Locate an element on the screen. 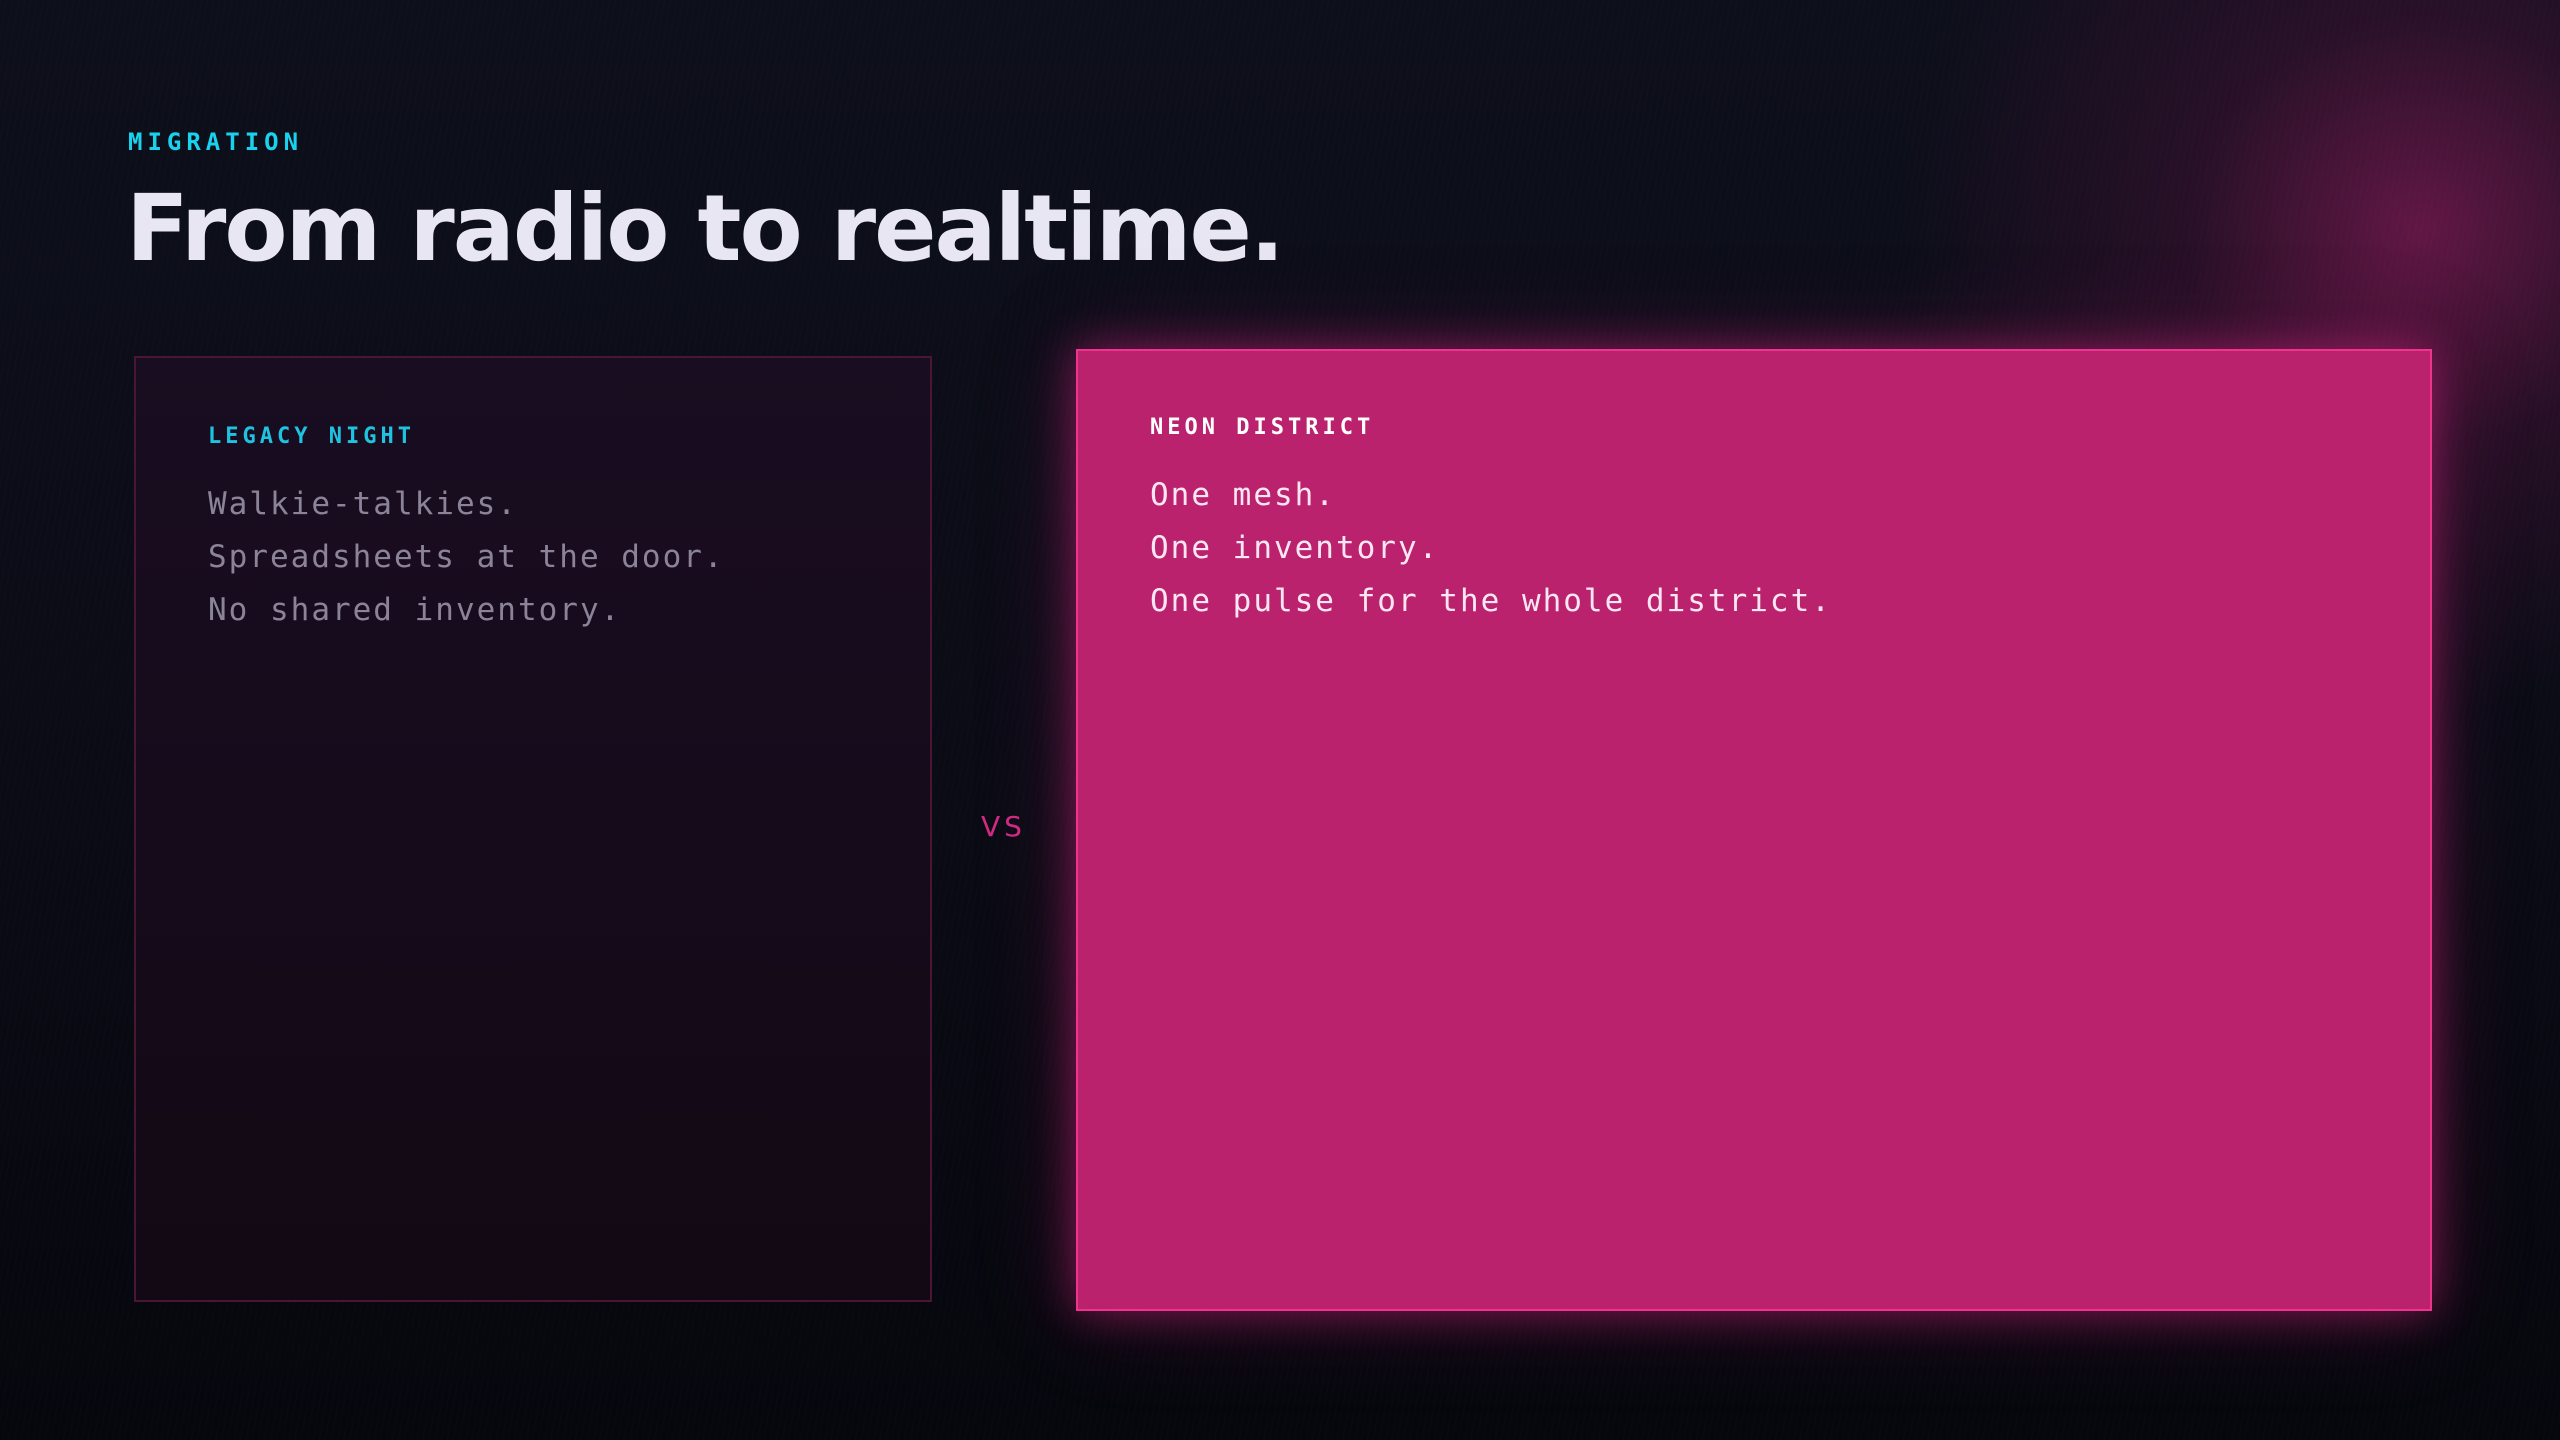  vs-separator: VS is located at coordinates (1003, 826).